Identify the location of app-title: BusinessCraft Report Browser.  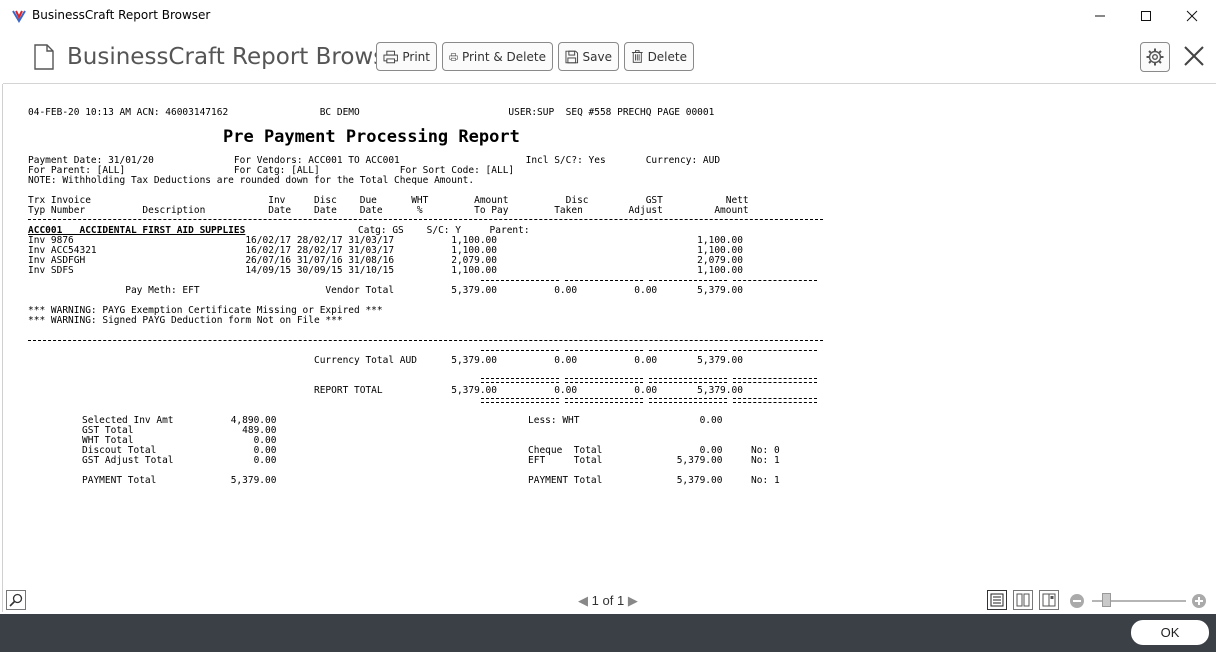
(238, 57).